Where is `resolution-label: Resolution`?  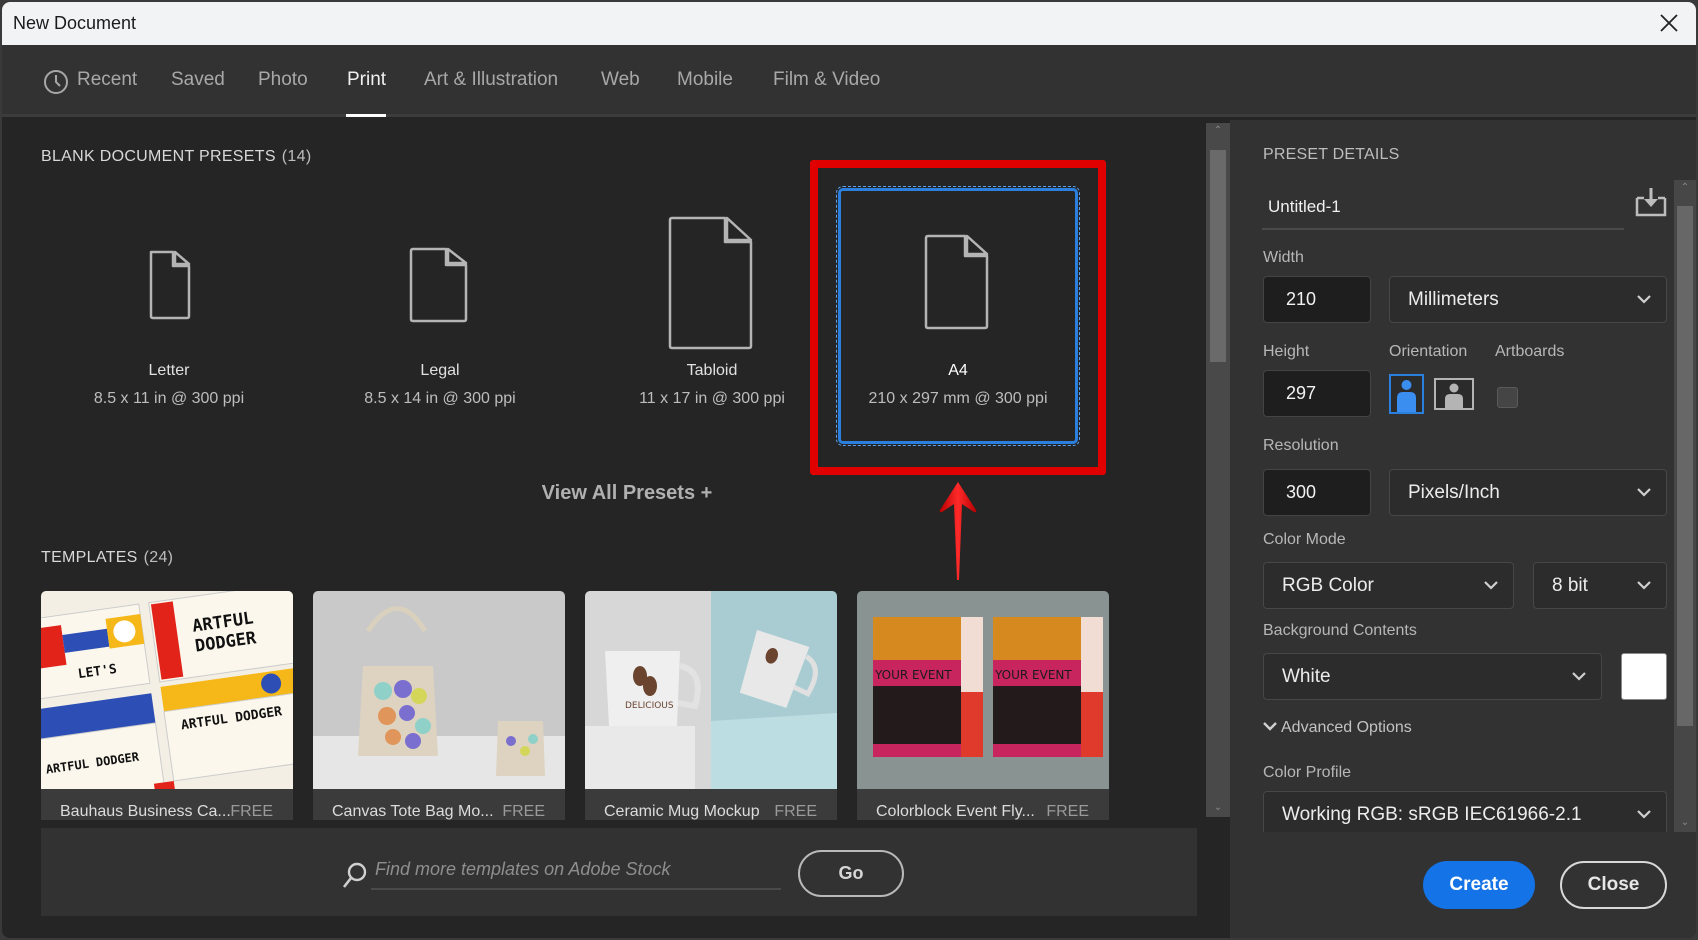 resolution-label: Resolution is located at coordinates (1301, 445).